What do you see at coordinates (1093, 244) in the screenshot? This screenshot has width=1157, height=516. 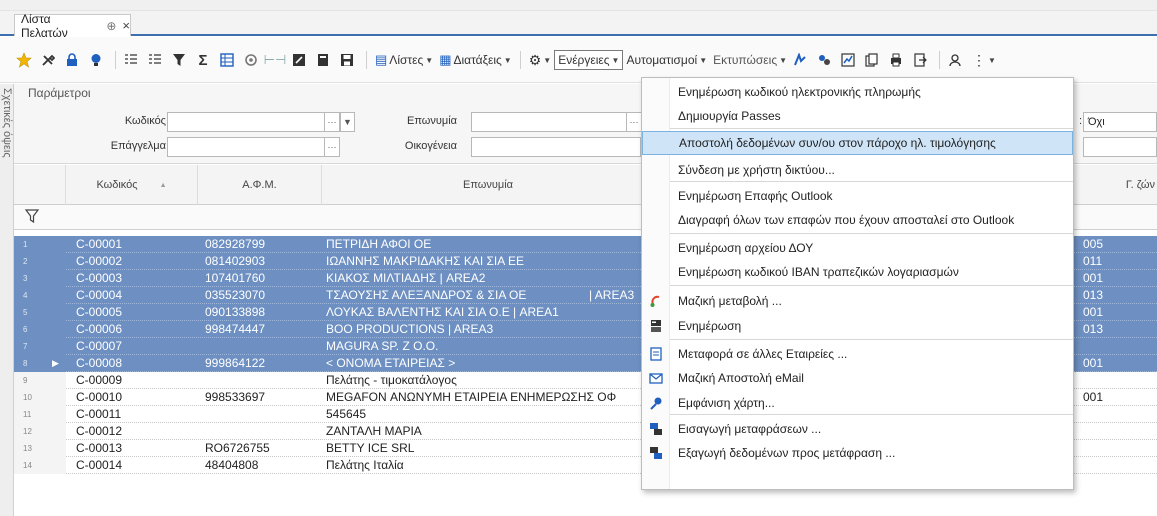 I see `gz-cell: 005` at bounding box center [1093, 244].